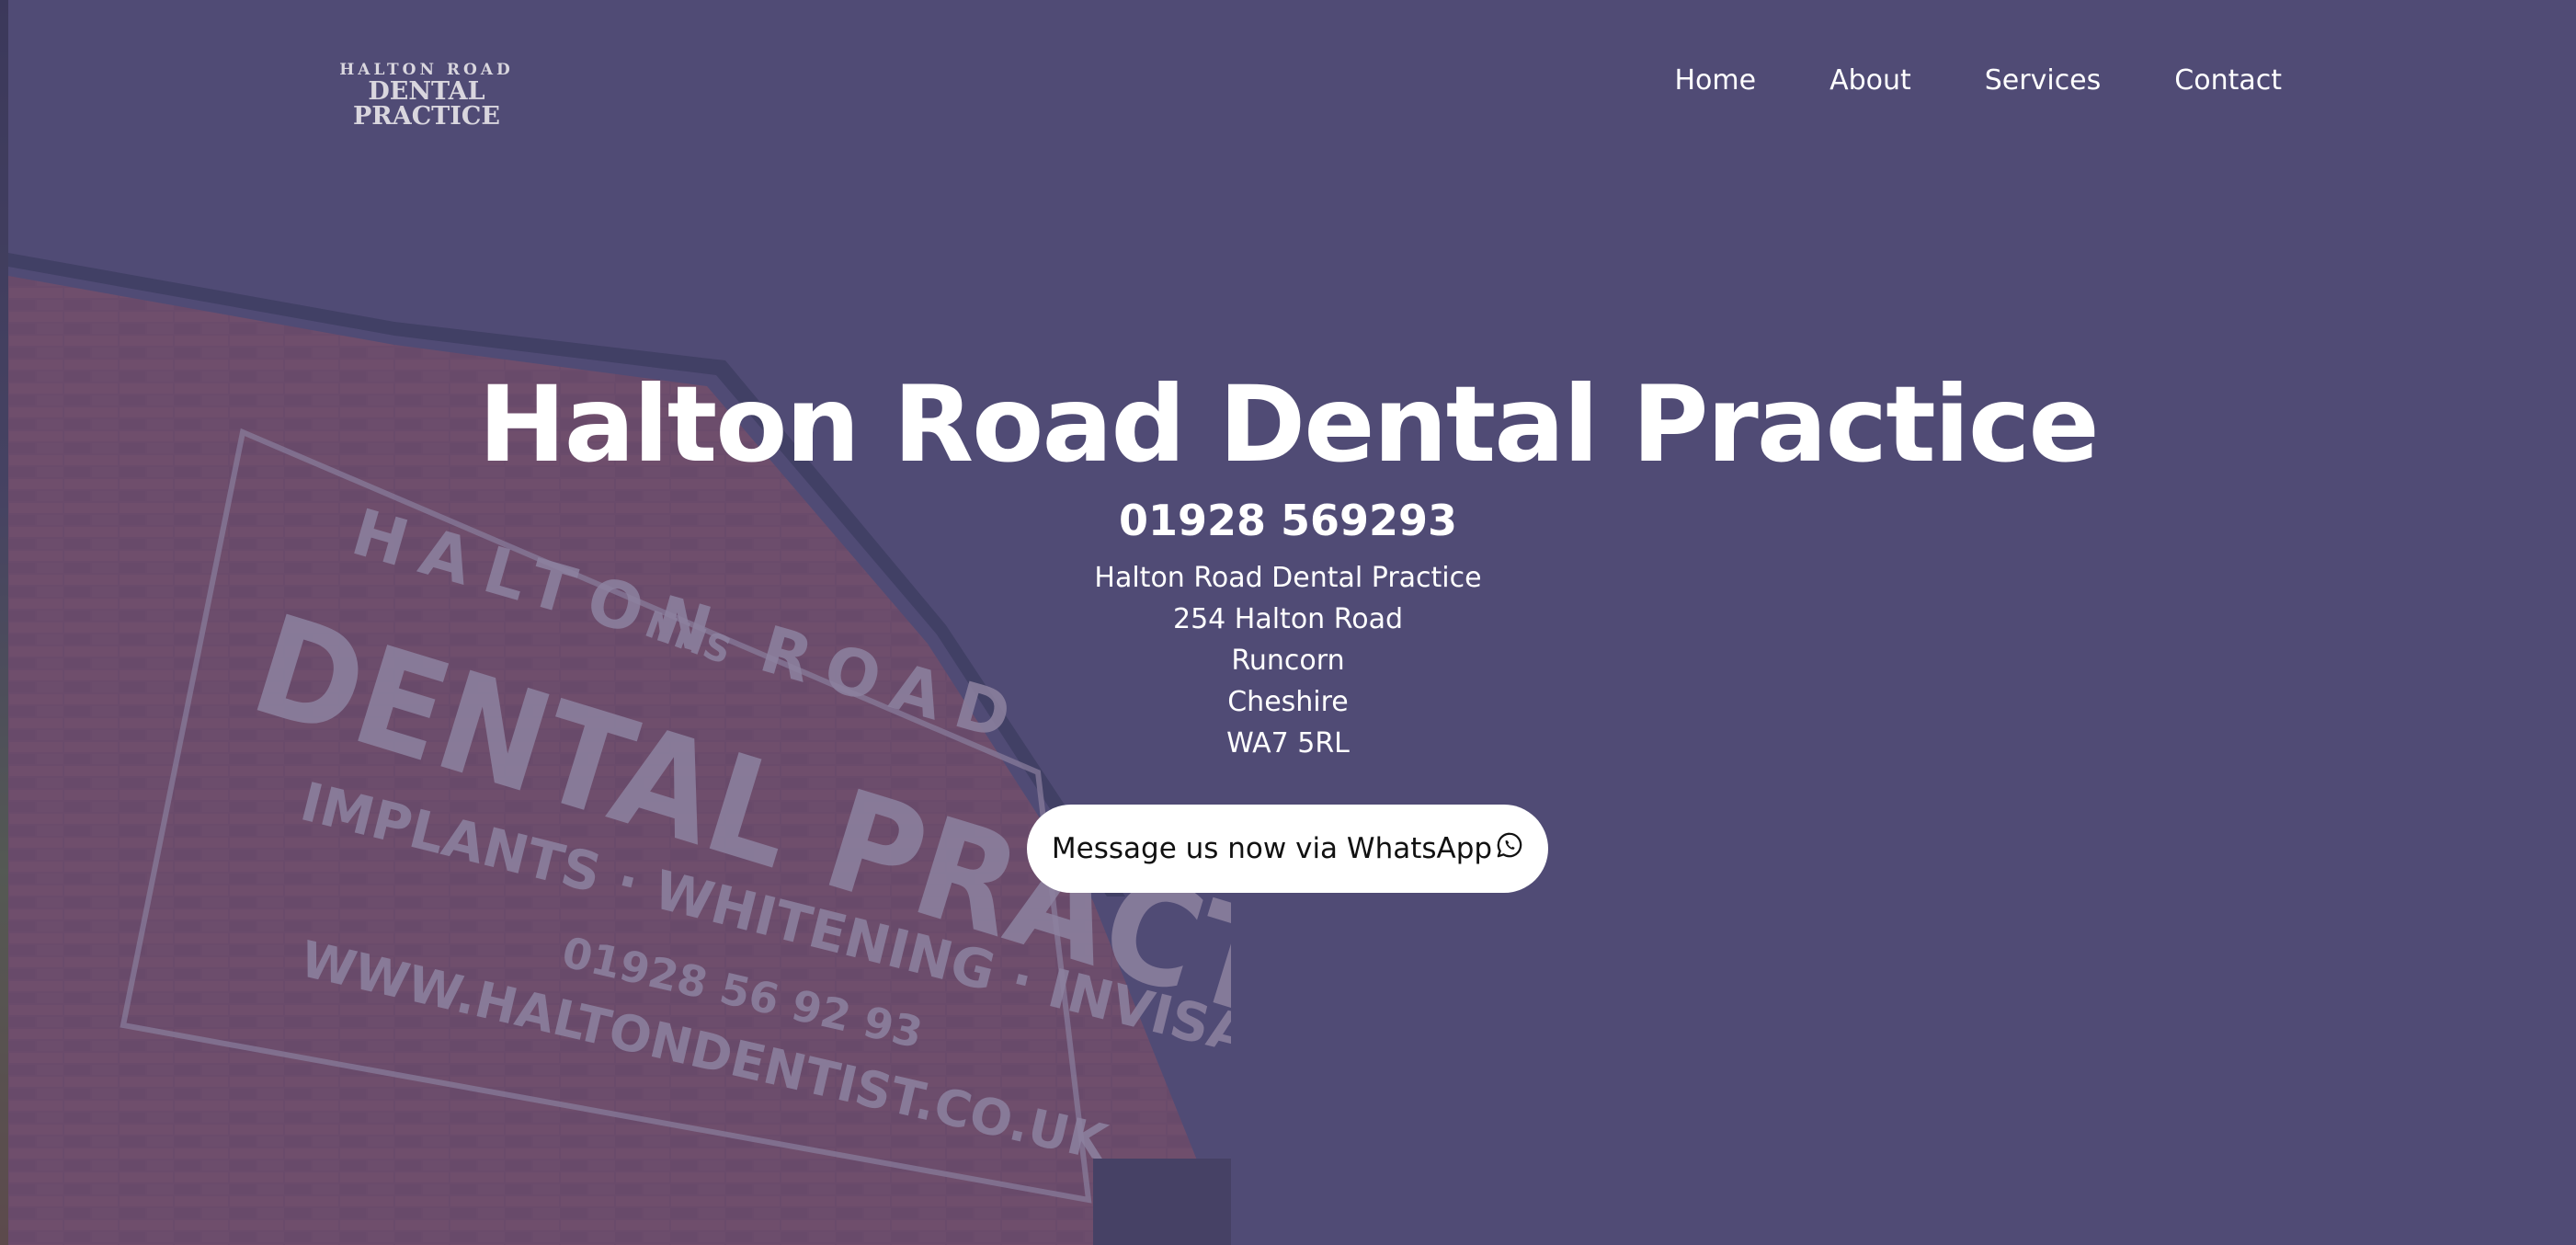 This screenshot has height=1245, width=2576. What do you see at coordinates (1978, 81) in the screenshot?
I see `main-nav: Home About Services Contact` at bounding box center [1978, 81].